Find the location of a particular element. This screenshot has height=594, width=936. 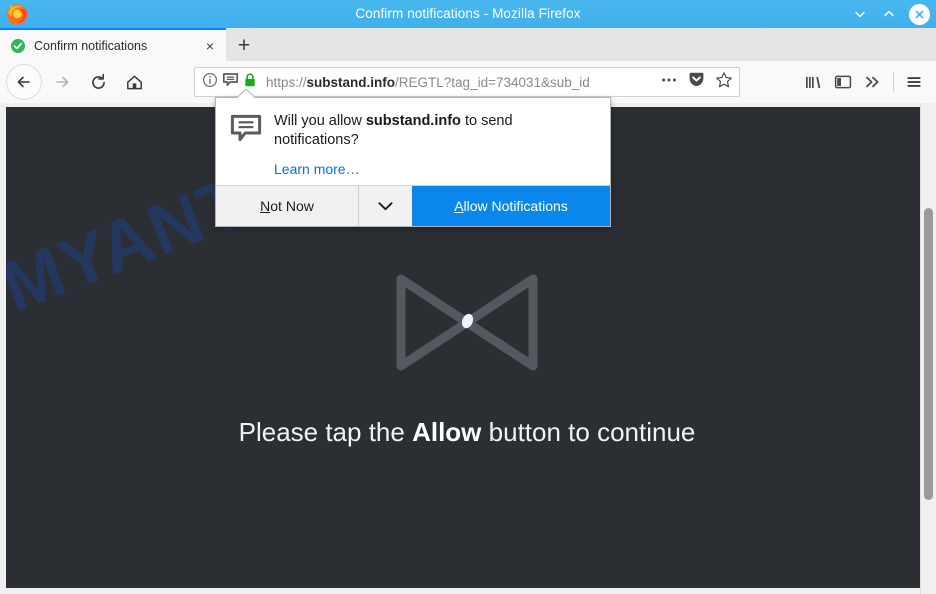

identity-info-icon is located at coordinates (210, 82).